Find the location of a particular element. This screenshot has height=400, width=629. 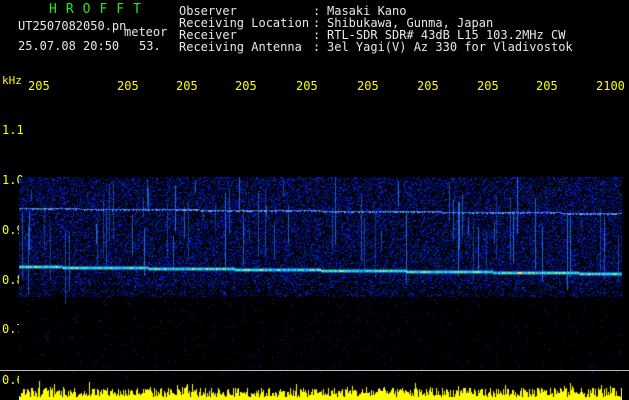

info-value-antenna: 3el Yagi(V) Az 330 for Vladivostok is located at coordinates (450, 47).